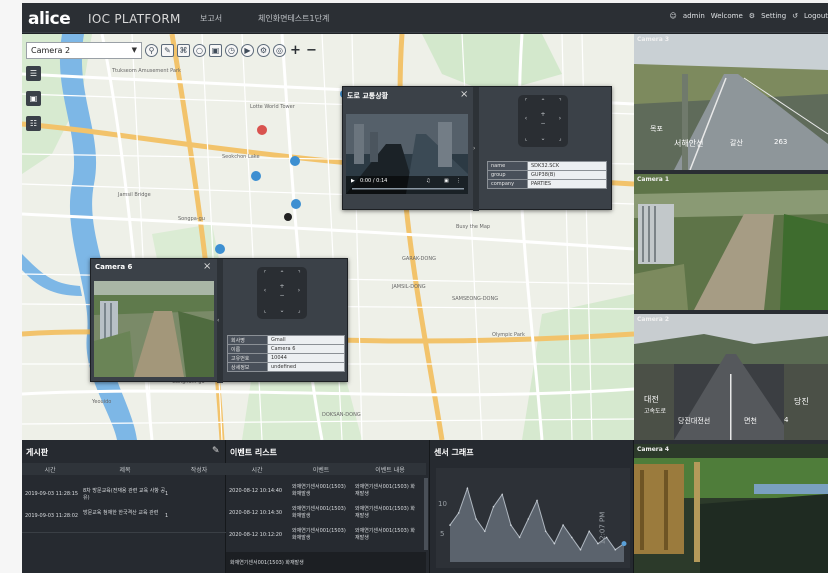  Describe the element at coordinates (154, 329) in the screenshot. I see `camera6-video` at that location.